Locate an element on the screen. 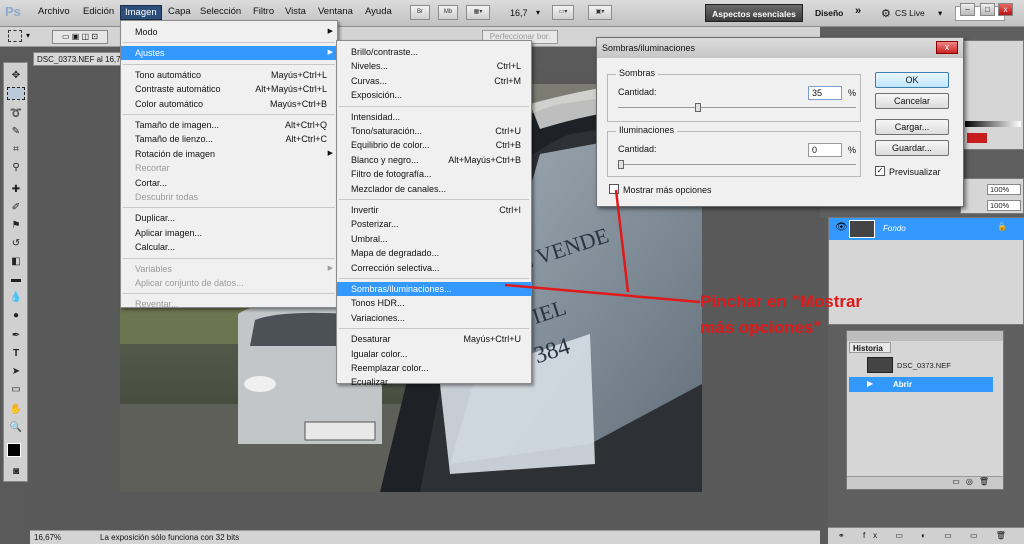 This screenshot has height=544, width=1024. annotation-line-checkbox is located at coordinates (622, 241).